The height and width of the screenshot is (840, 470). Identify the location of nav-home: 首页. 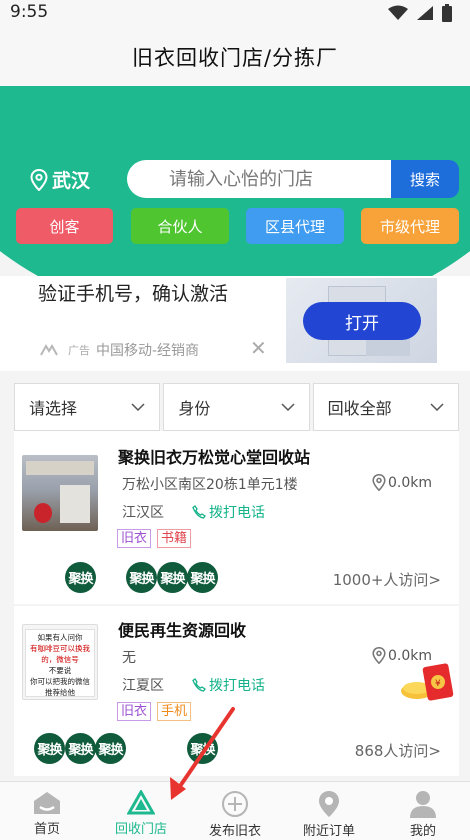
(47, 811).